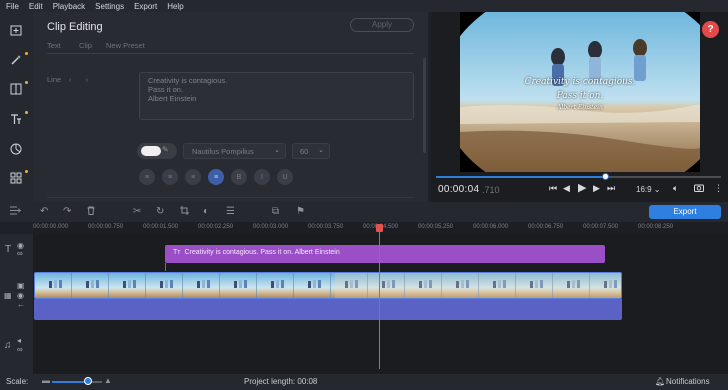 Image resolution: width=728 pixels, height=390 pixels. I want to click on skip-end-icon: ⏭, so click(611, 188).